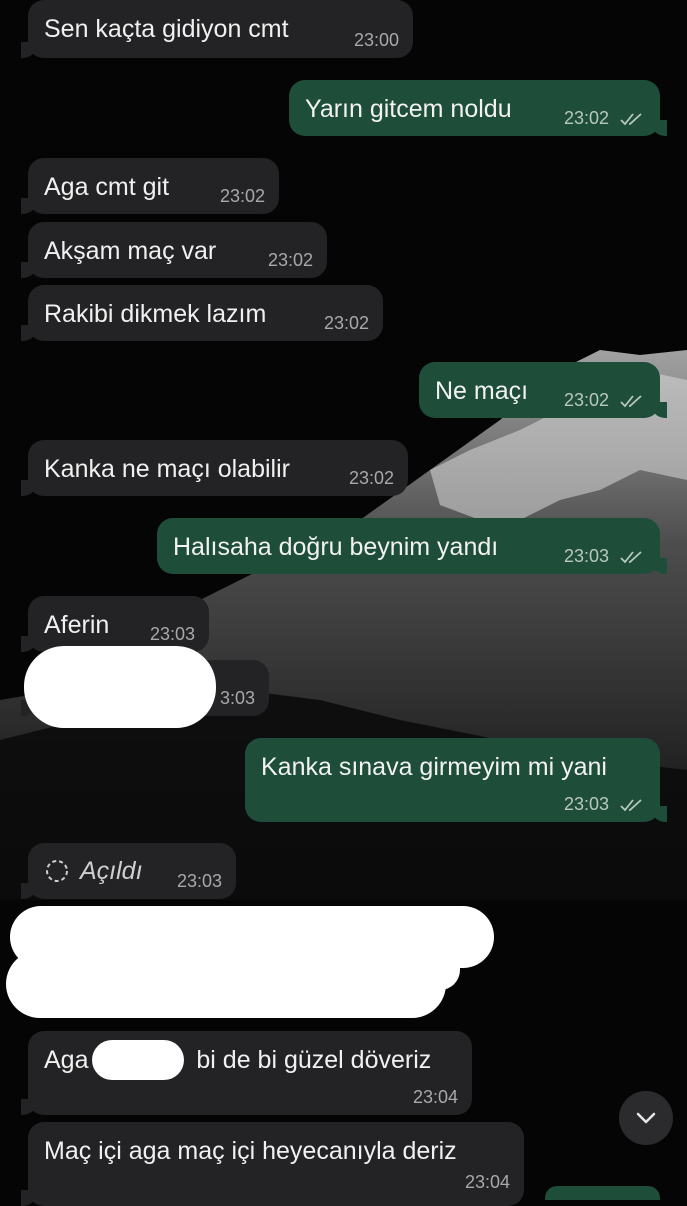 The width and height of the screenshot is (687, 1206). I want to click on message-view-once: Açıldı 23:03, so click(128, 871).